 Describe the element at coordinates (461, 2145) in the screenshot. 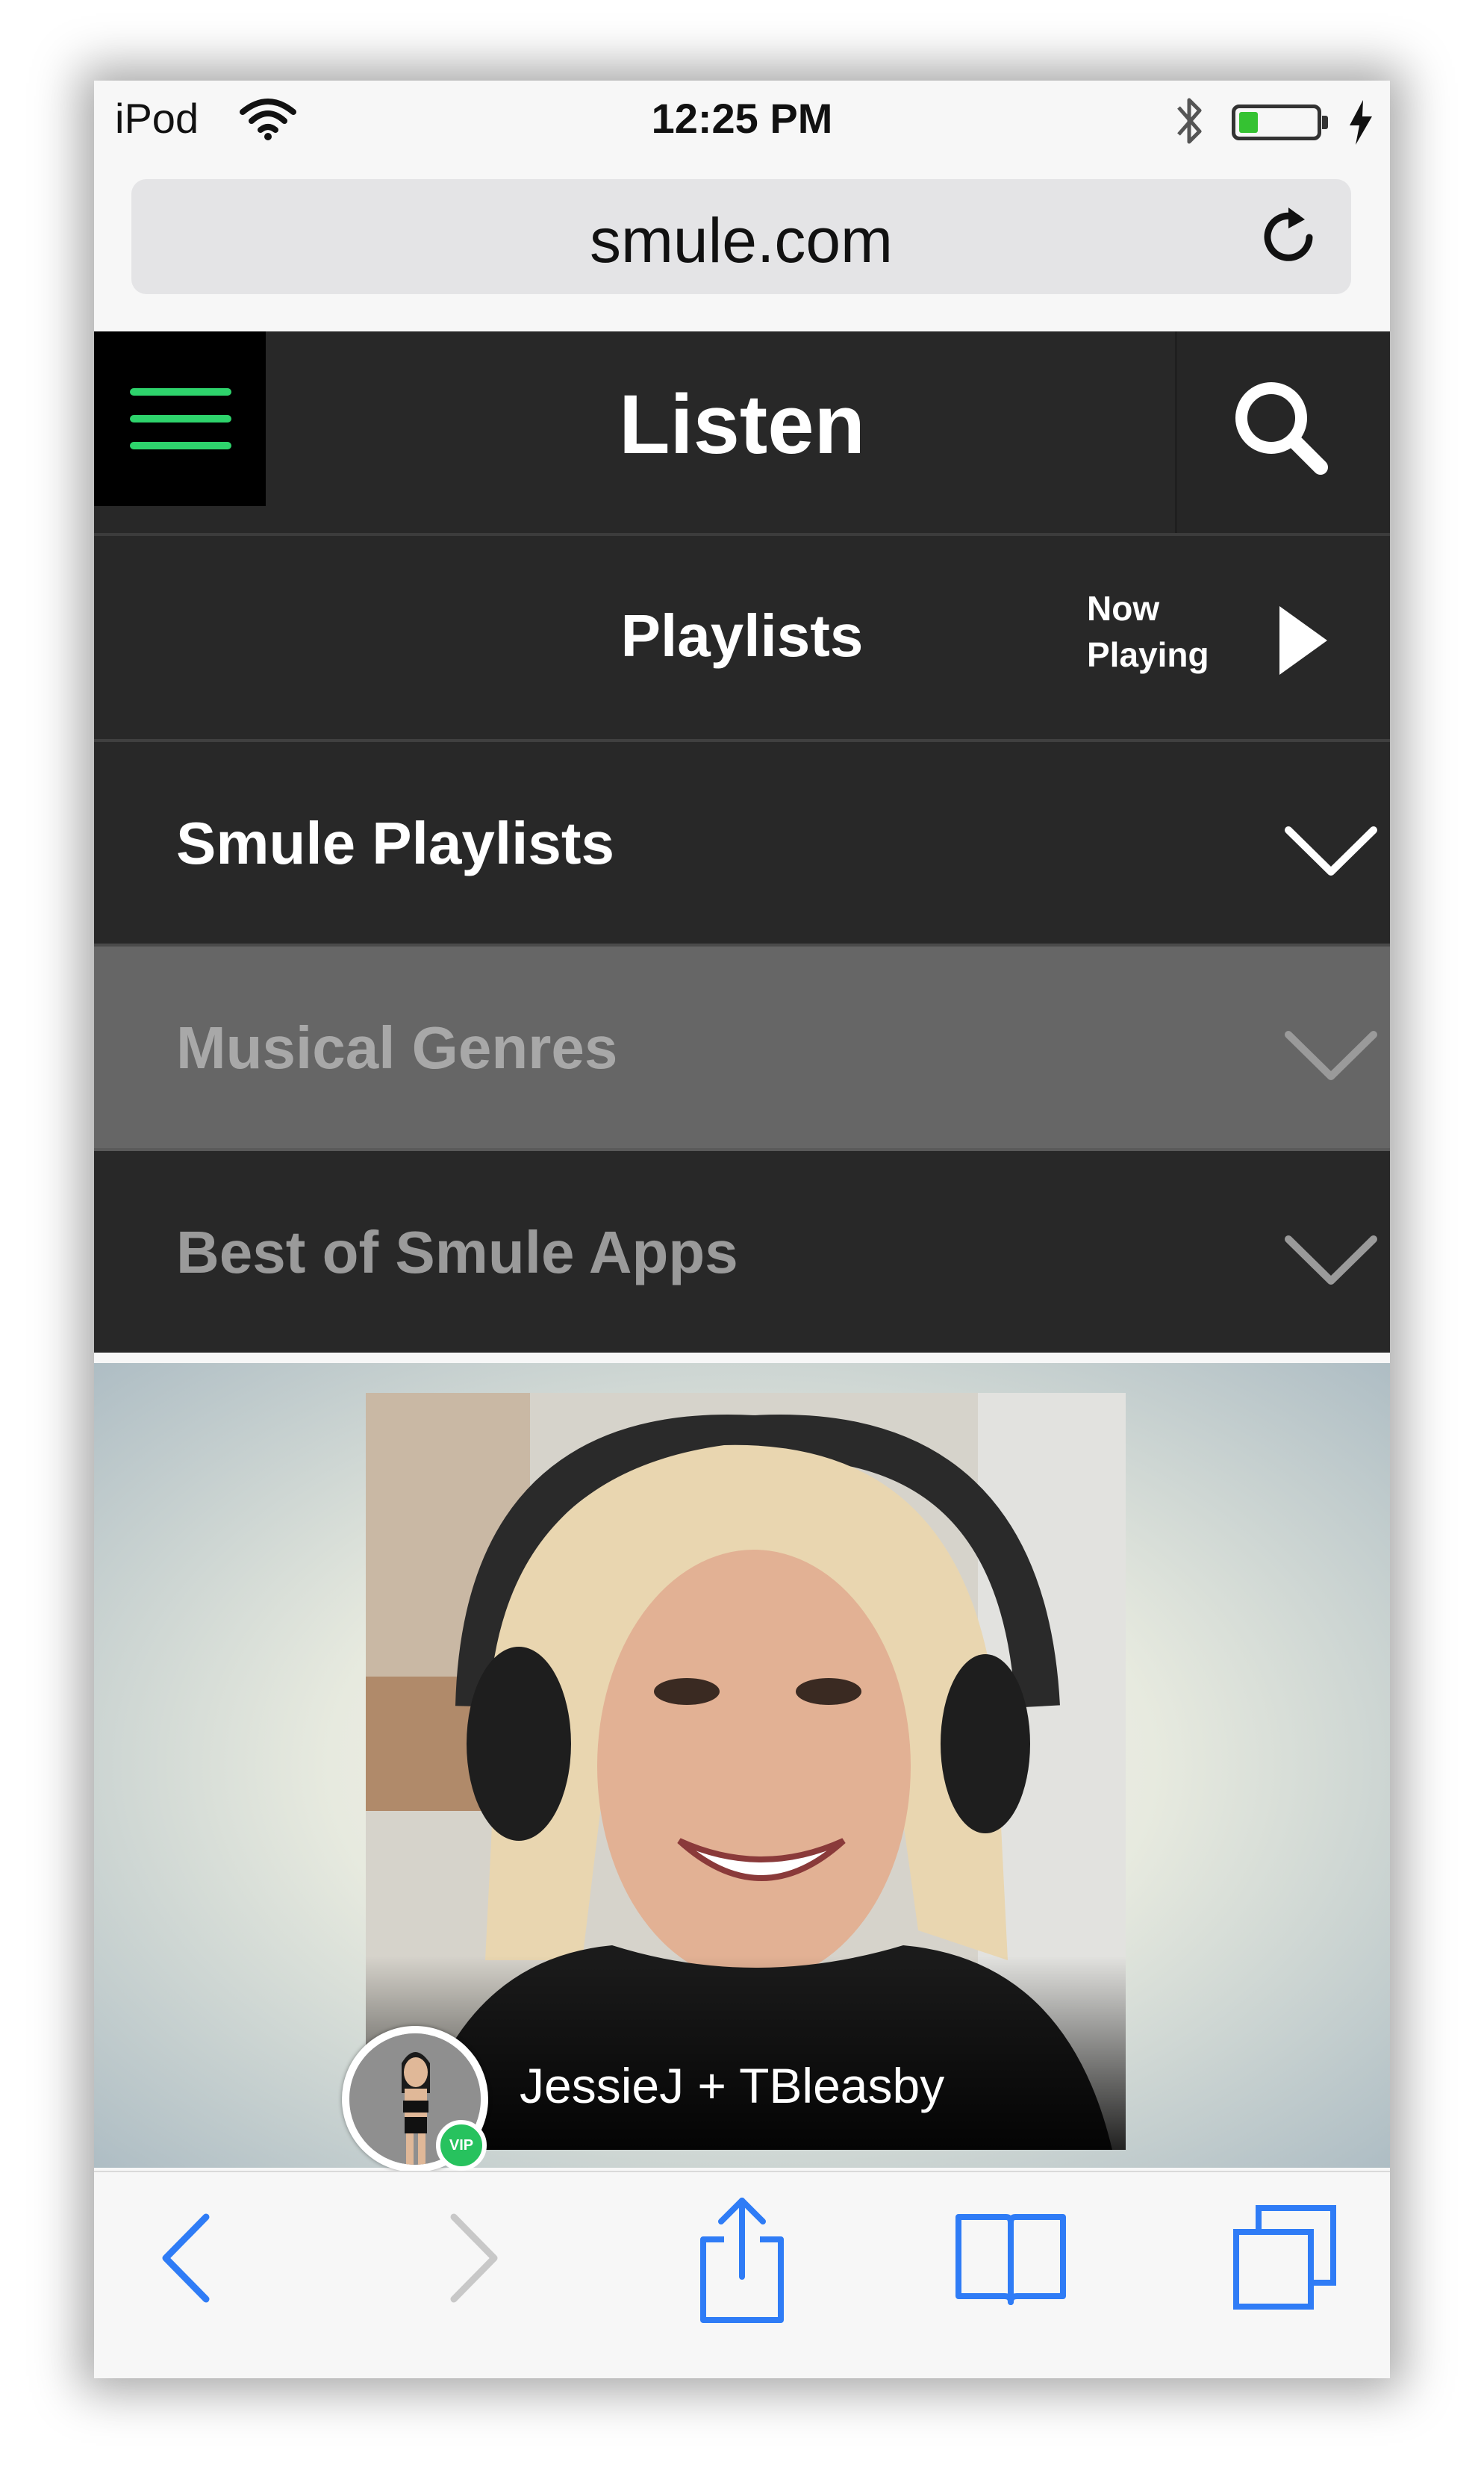

I see `vip-badge: VIP` at that location.